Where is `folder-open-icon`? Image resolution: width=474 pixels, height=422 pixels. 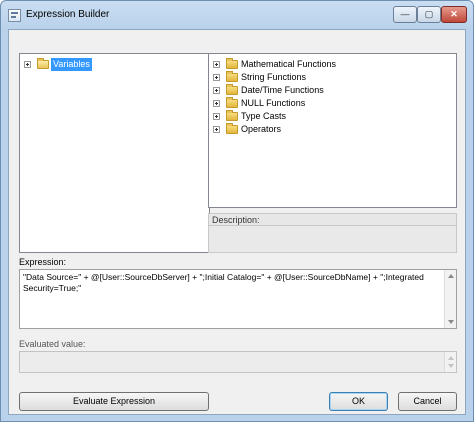 folder-open-icon is located at coordinates (43, 63).